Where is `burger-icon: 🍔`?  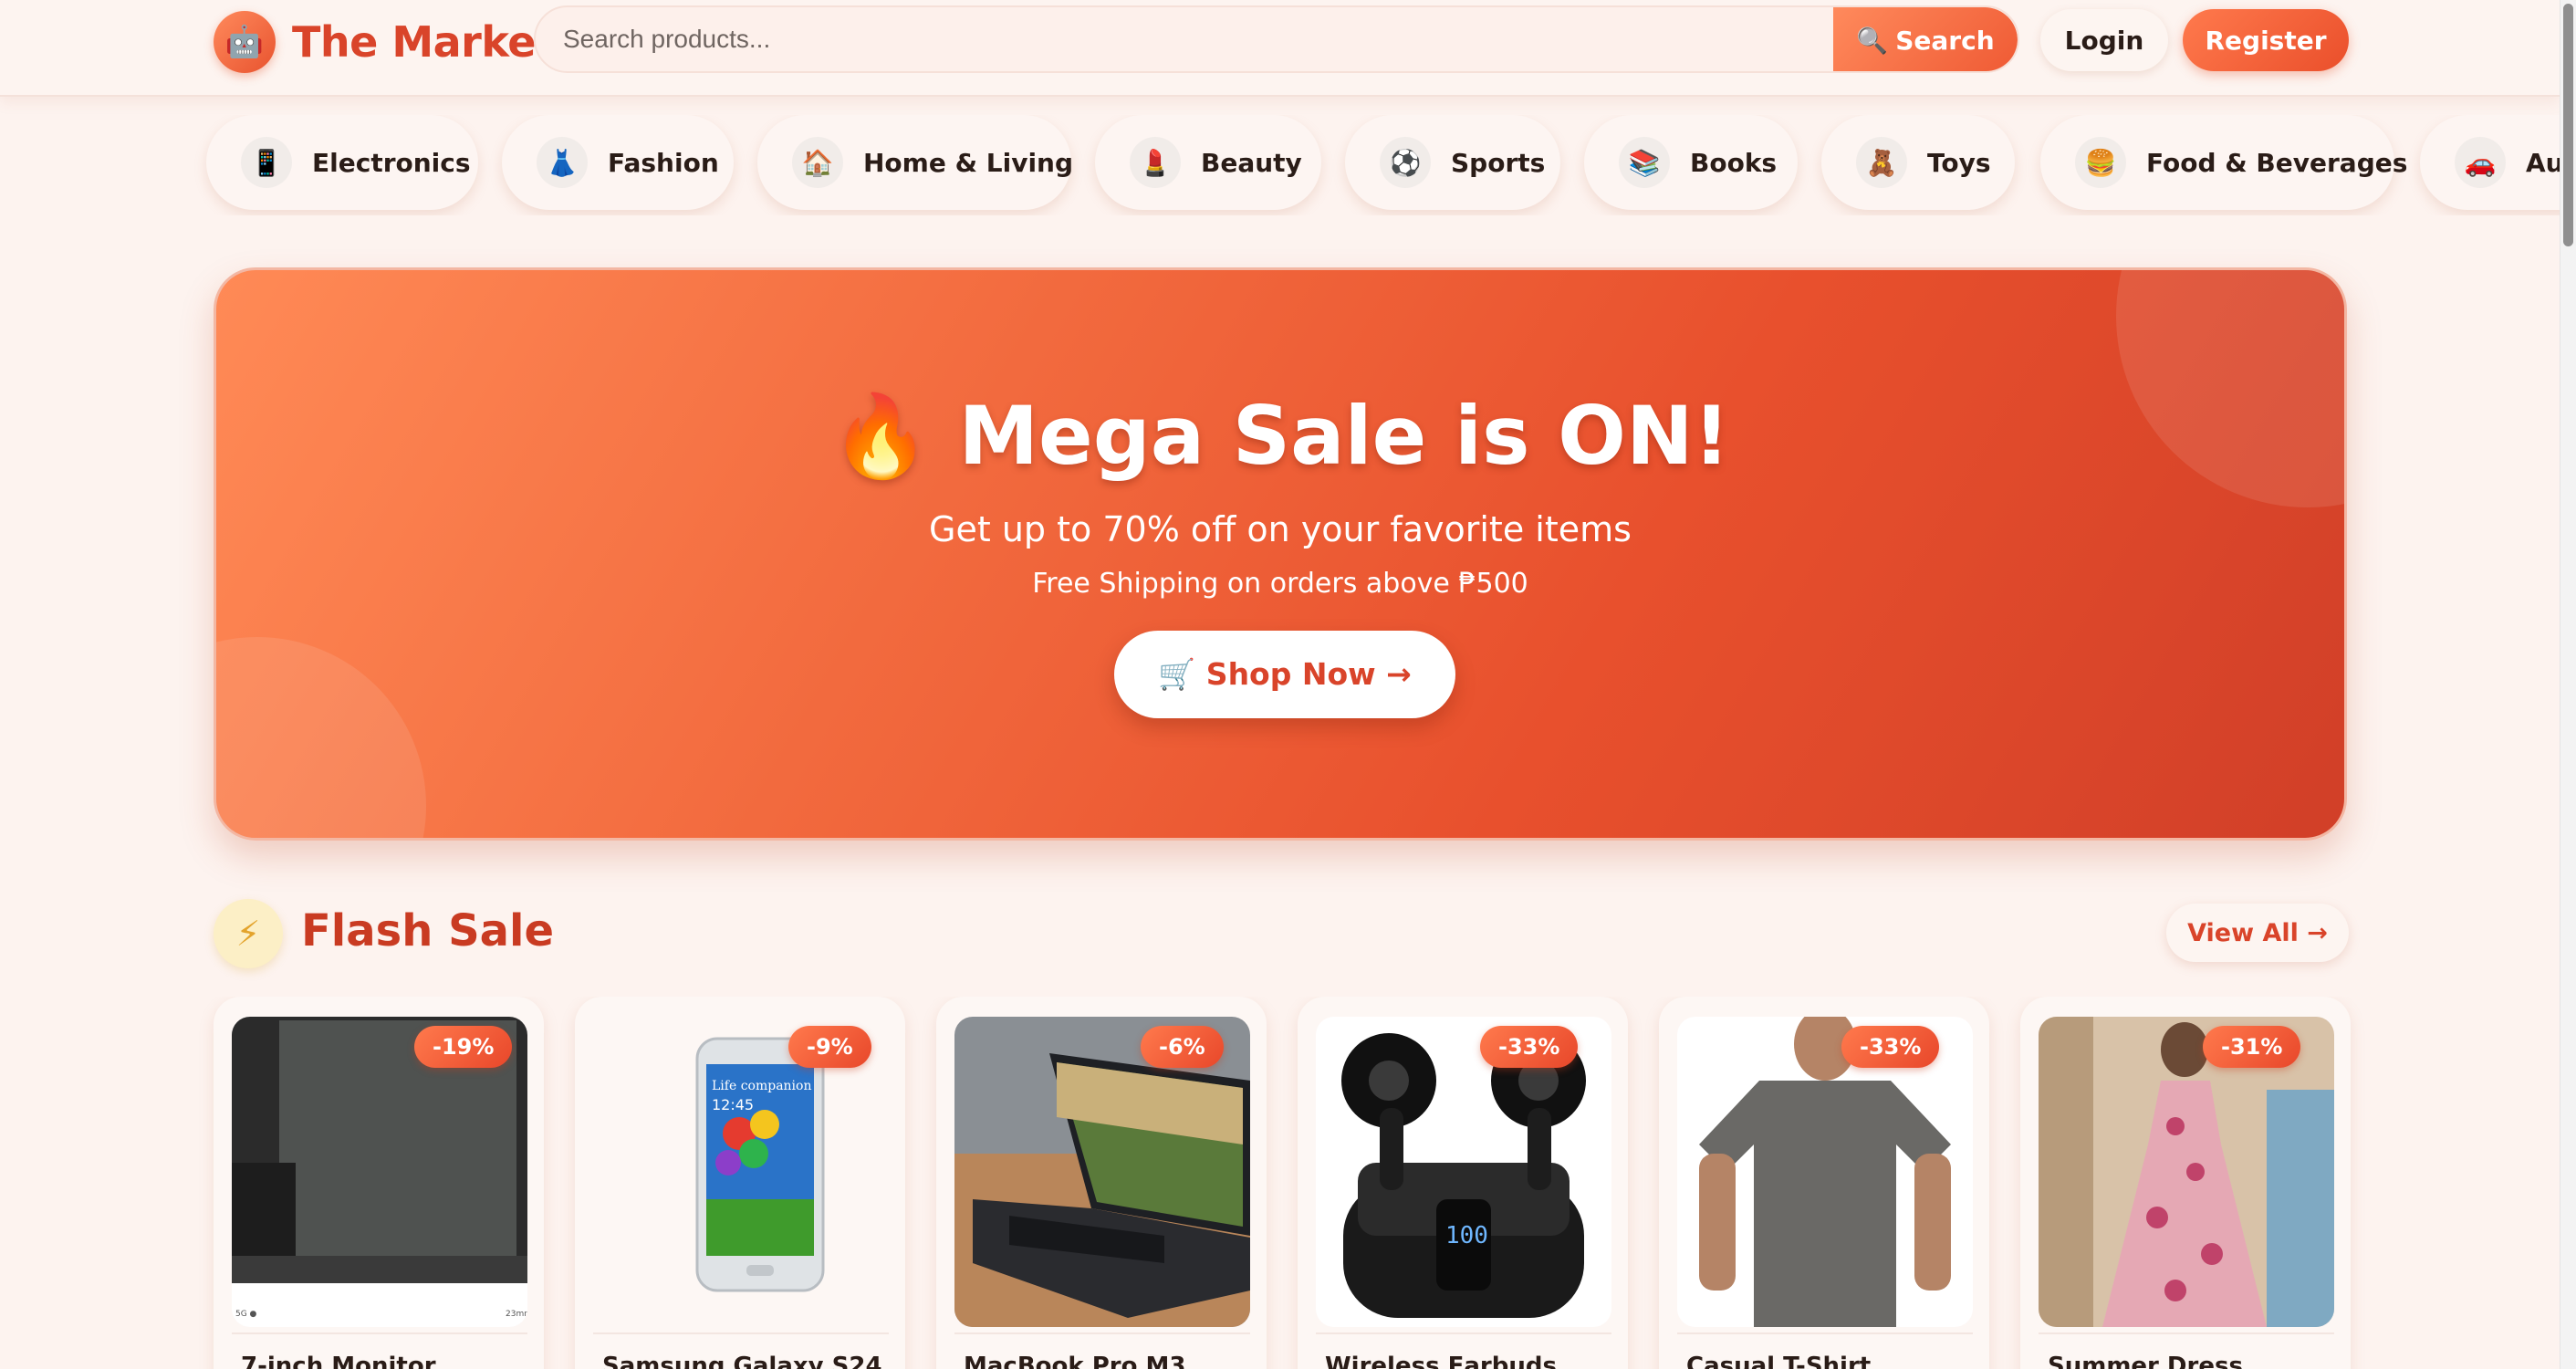
burger-icon: 🍔 is located at coordinates (2100, 162).